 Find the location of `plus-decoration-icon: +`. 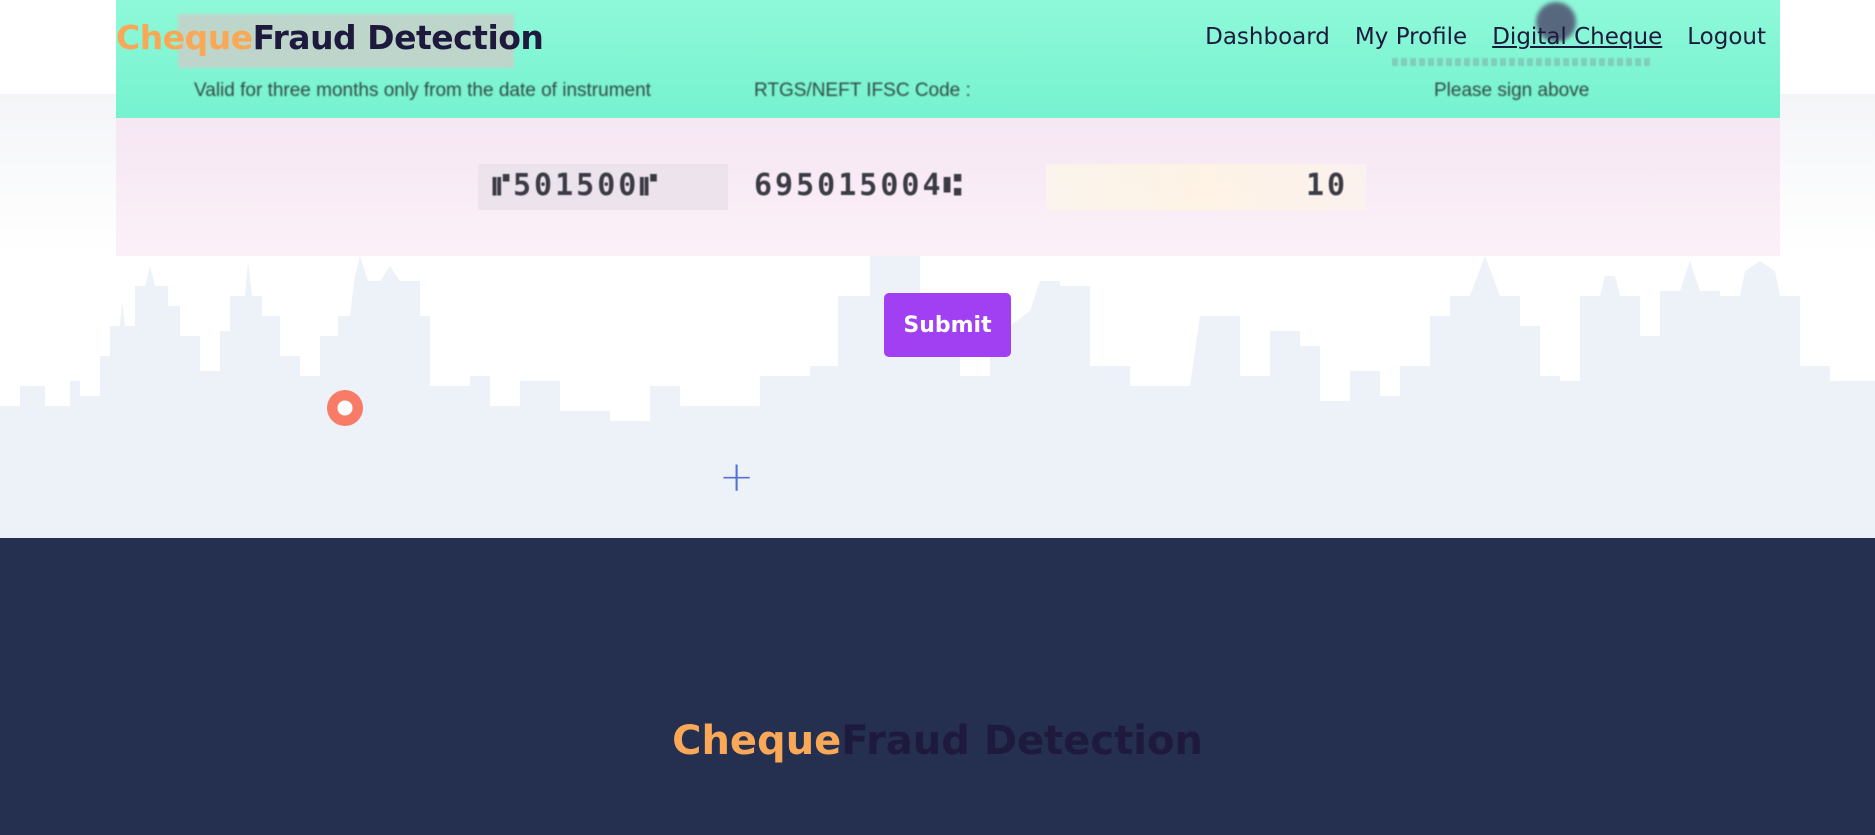

plus-decoration-icon: + is located at coordinates (737, 476).